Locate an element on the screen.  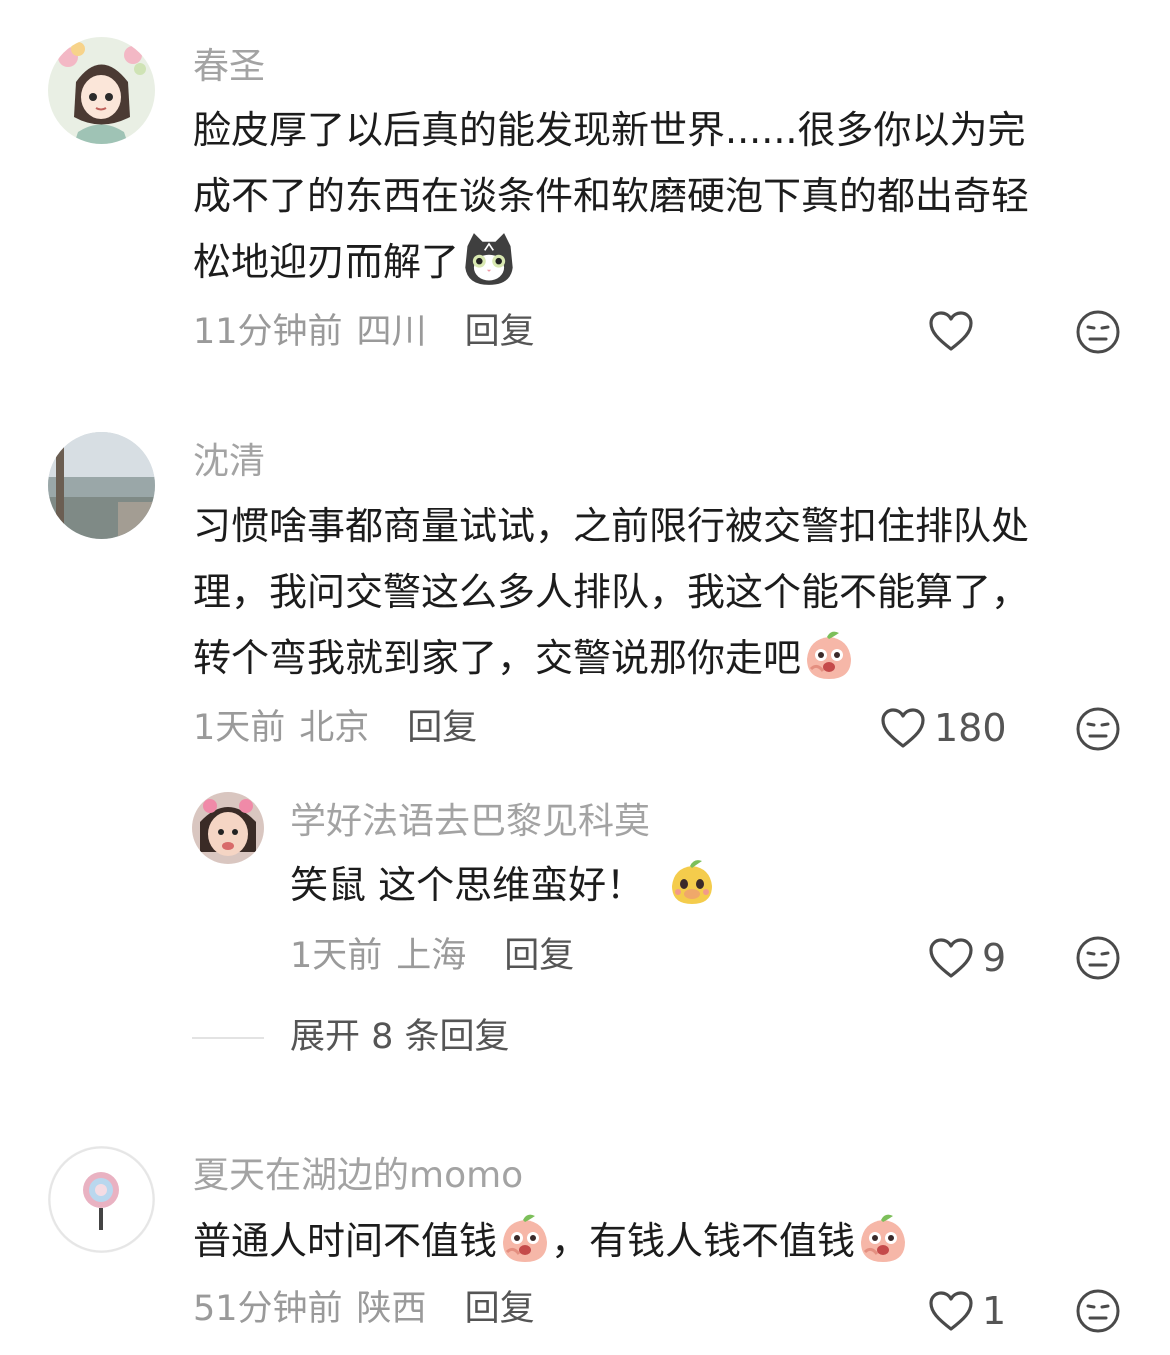
reply-time: 1天前 is located at coordinates (336, 956).